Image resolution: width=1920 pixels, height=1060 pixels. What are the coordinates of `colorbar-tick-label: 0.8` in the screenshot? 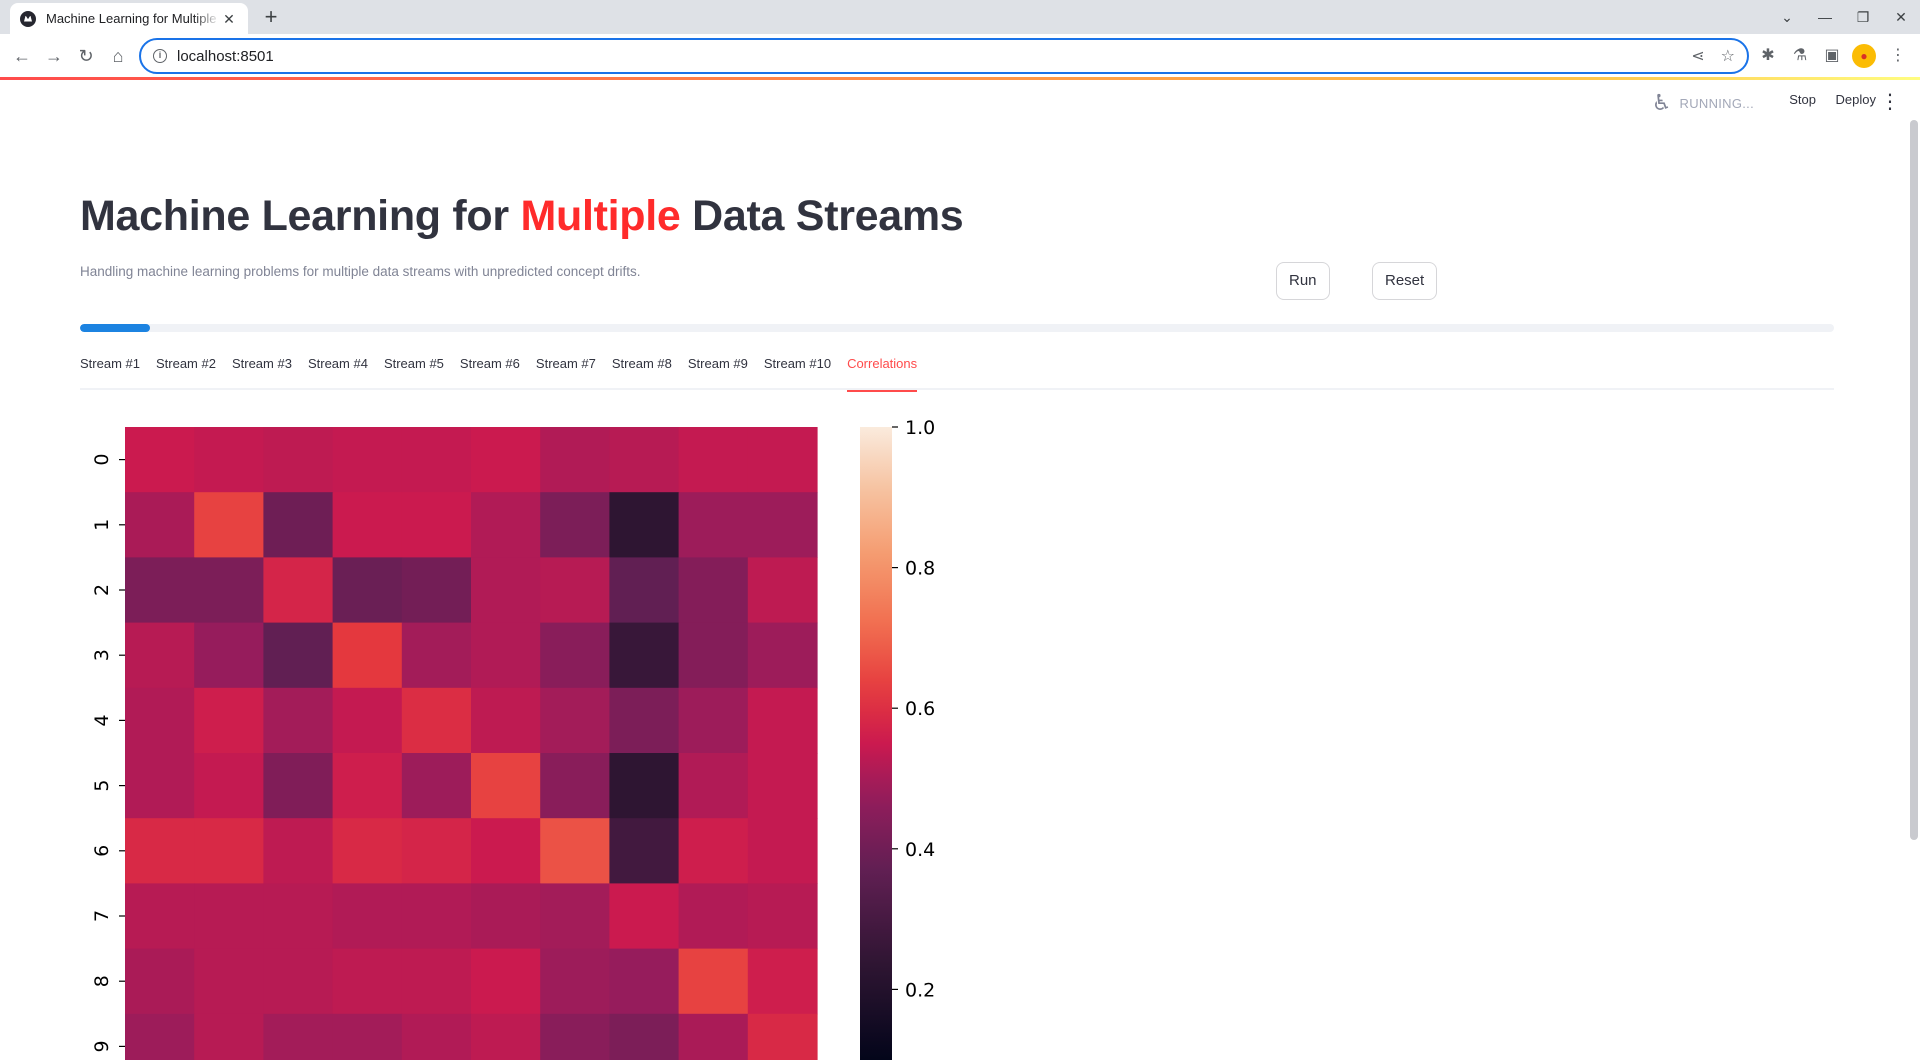 It's located at (920, 569).